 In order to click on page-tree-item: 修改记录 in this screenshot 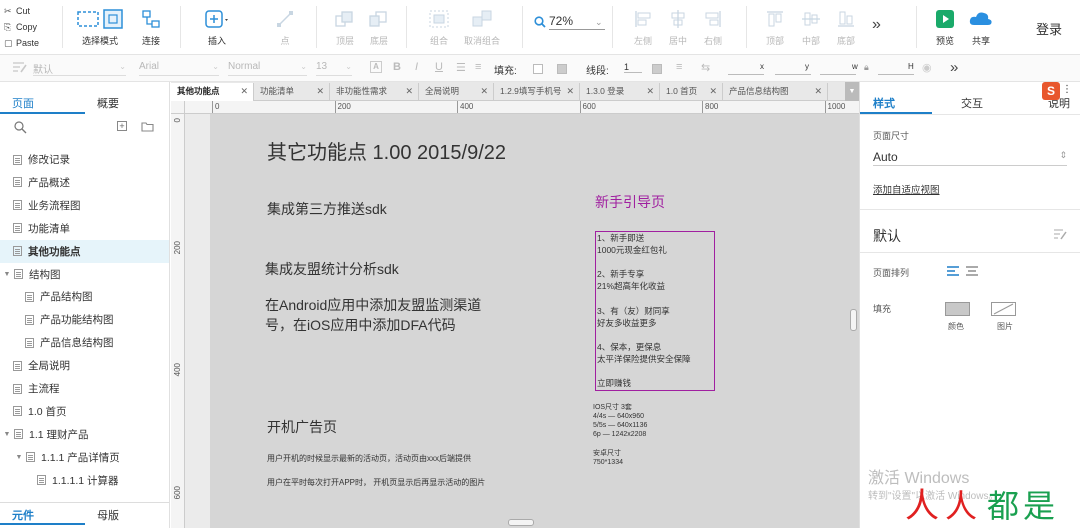, I will do `click(84, 159)`.